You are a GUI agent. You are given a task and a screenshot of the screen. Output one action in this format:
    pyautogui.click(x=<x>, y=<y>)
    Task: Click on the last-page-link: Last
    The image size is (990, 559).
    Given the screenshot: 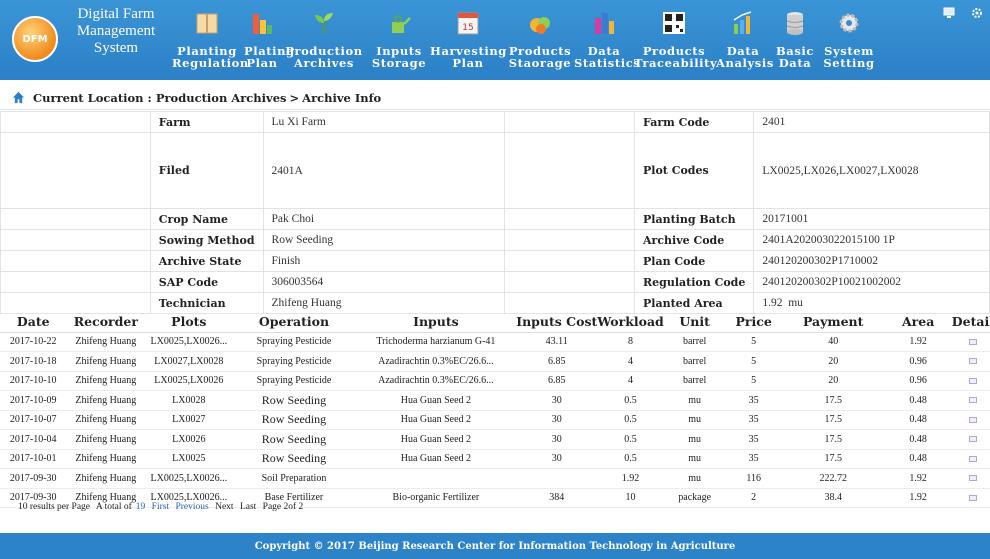 What is the action you would take?
    pyautogui.click(x=248, y=507)
    